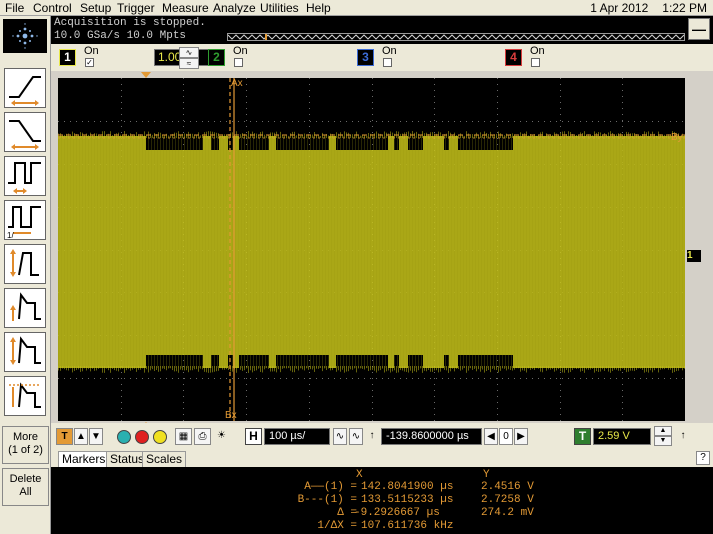 The height and width of the screenshot is (534, 713). What do you see at coordinates (619, 8) in the screenshot?
I see `date-text: 1 Apr 2012` at bounding box center [619, 8].